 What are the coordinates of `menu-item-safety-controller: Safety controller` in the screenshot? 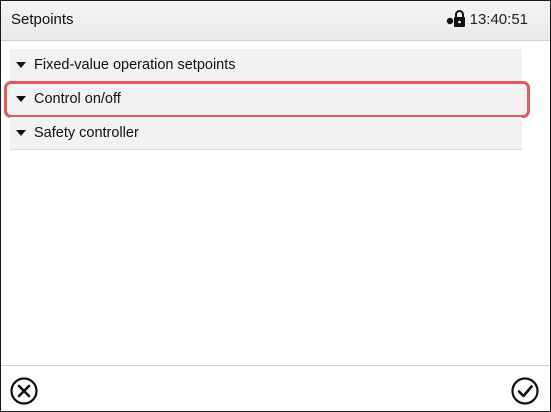 It's located at (266, 133).